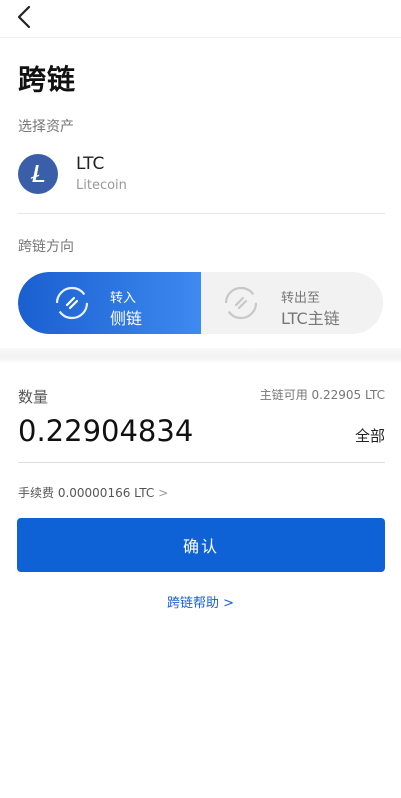 The width and height of the screenshot is (401, 798). I want to click on confirm-button: 确认, so click(201, 545).